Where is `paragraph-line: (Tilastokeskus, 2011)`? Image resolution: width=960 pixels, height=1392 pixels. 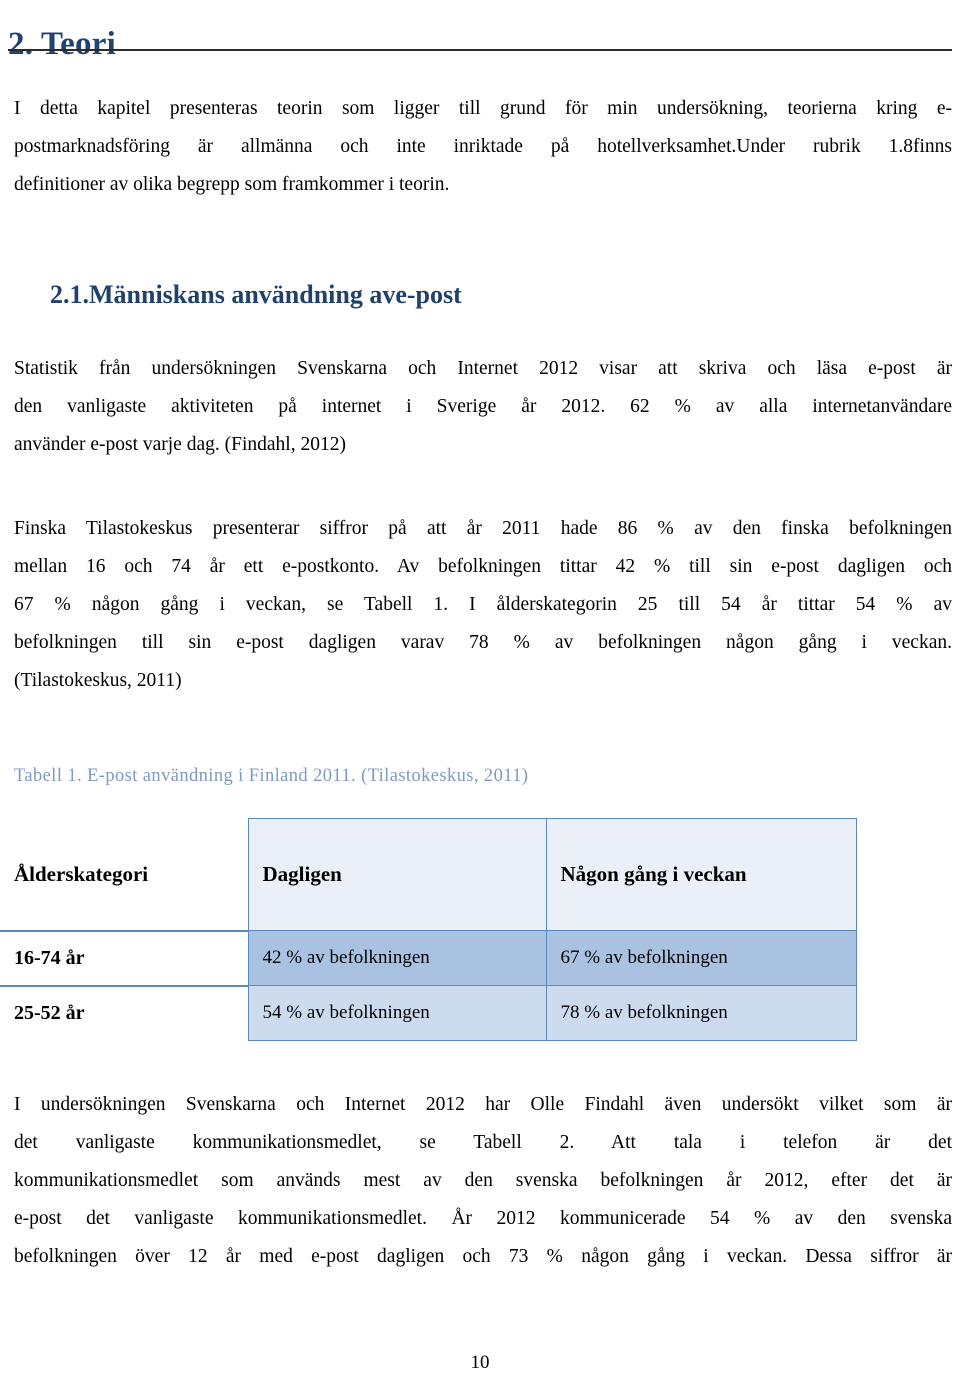
paragraph-line: (Tilastokeskus, 2011) is located at coordinates (98, 680).